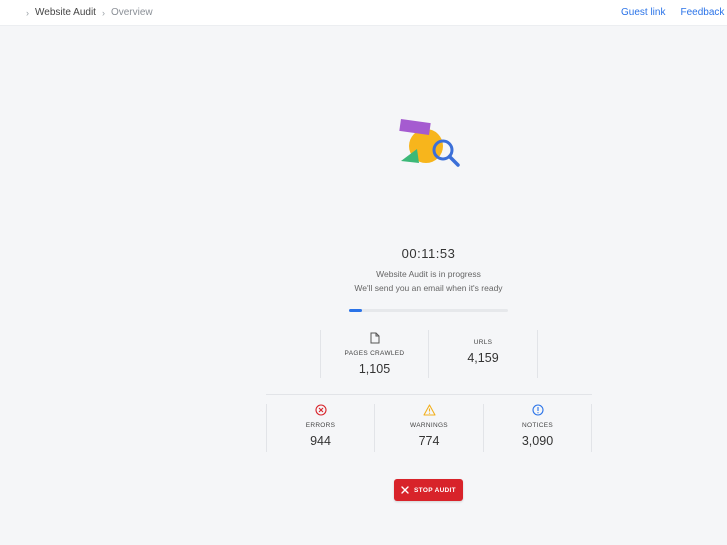  What do you see at coordinates (429, 410) in the screenshot?
I see `warning-triangle-icon` at bounding box center [429, 410].